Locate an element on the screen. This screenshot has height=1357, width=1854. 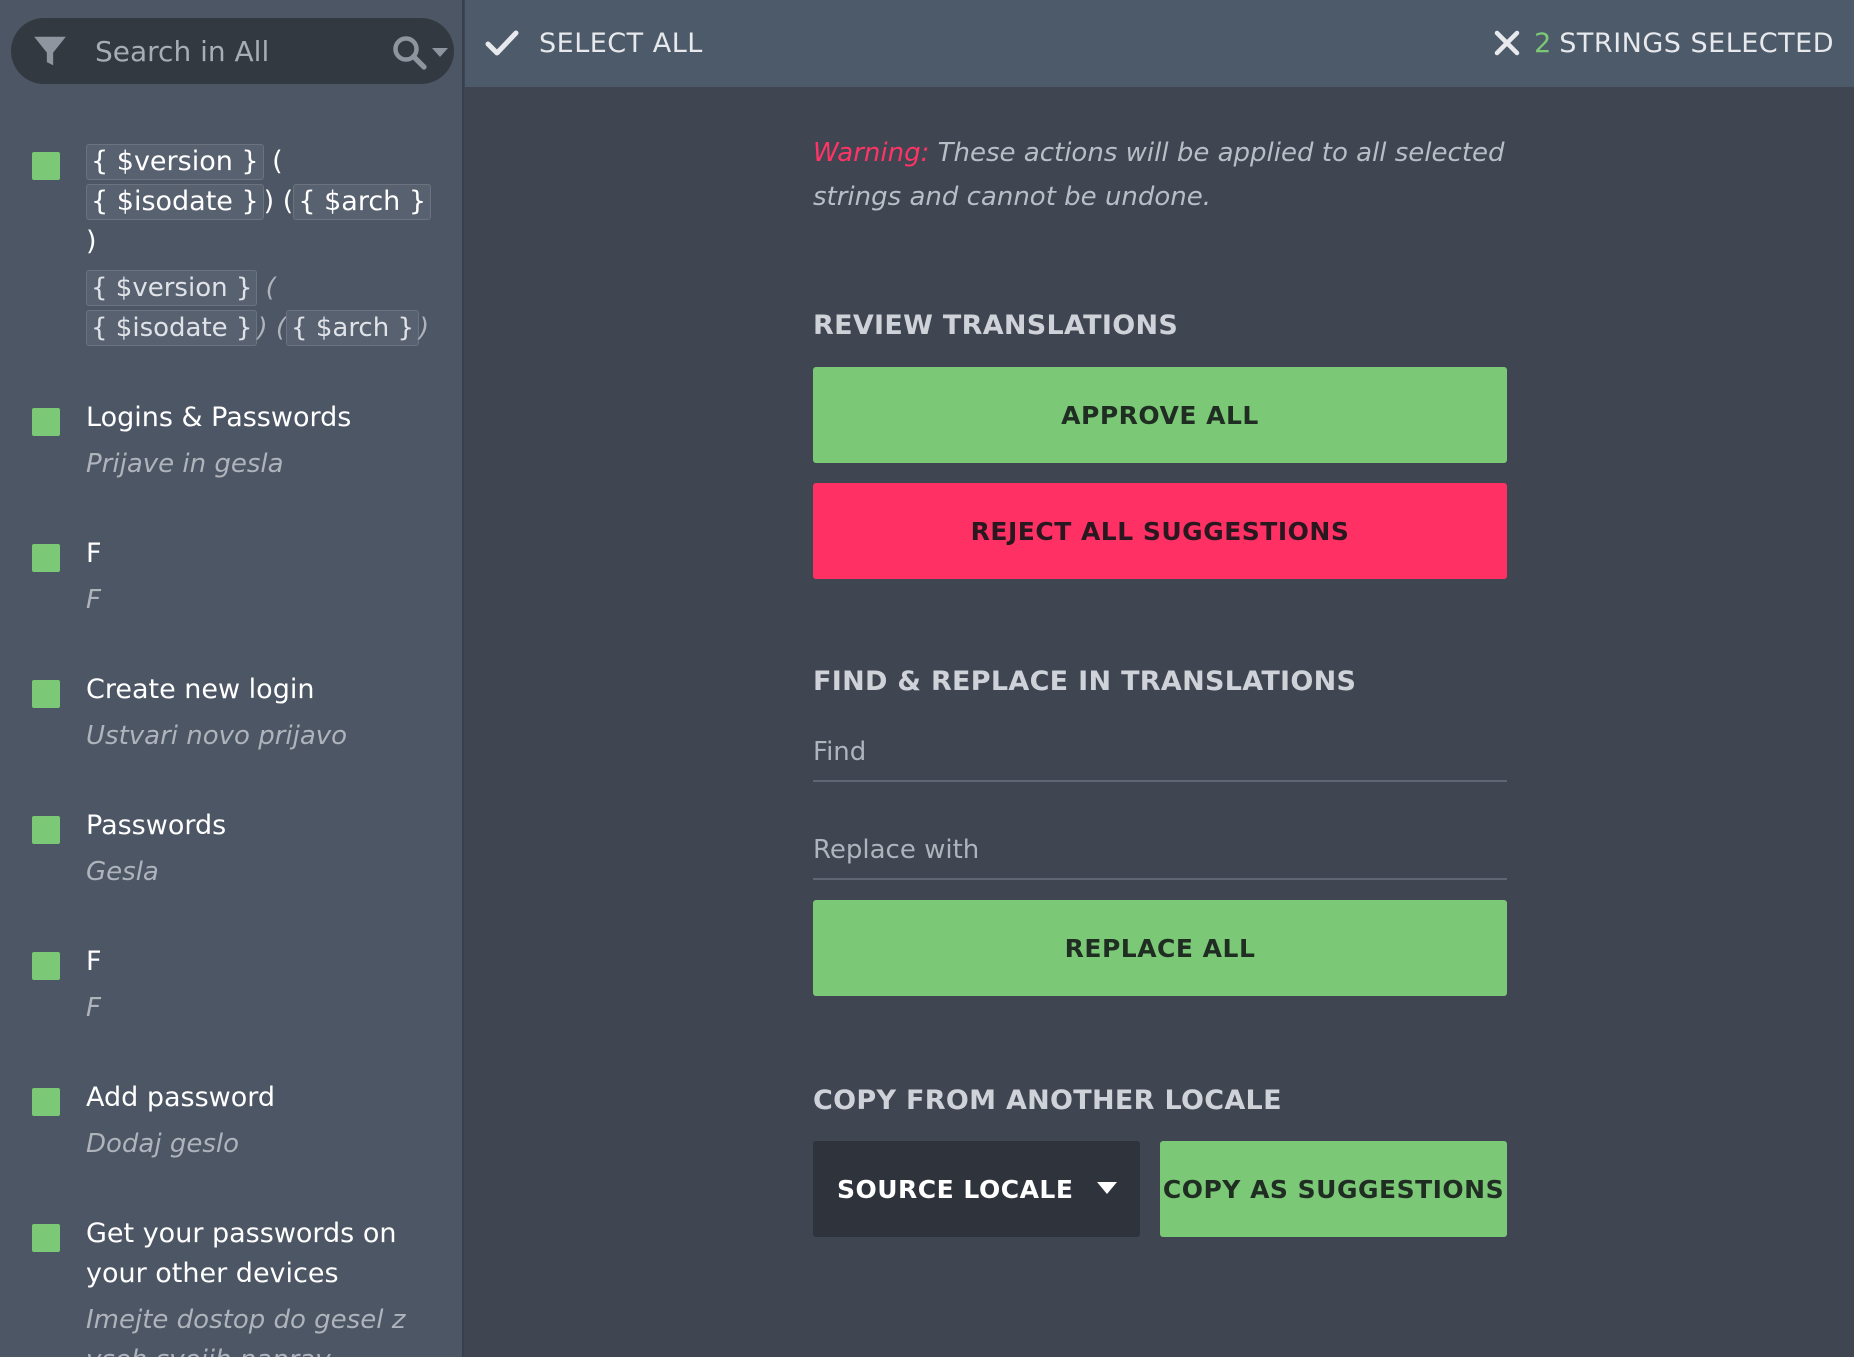
search-icon is located at coordinates (409, 52).